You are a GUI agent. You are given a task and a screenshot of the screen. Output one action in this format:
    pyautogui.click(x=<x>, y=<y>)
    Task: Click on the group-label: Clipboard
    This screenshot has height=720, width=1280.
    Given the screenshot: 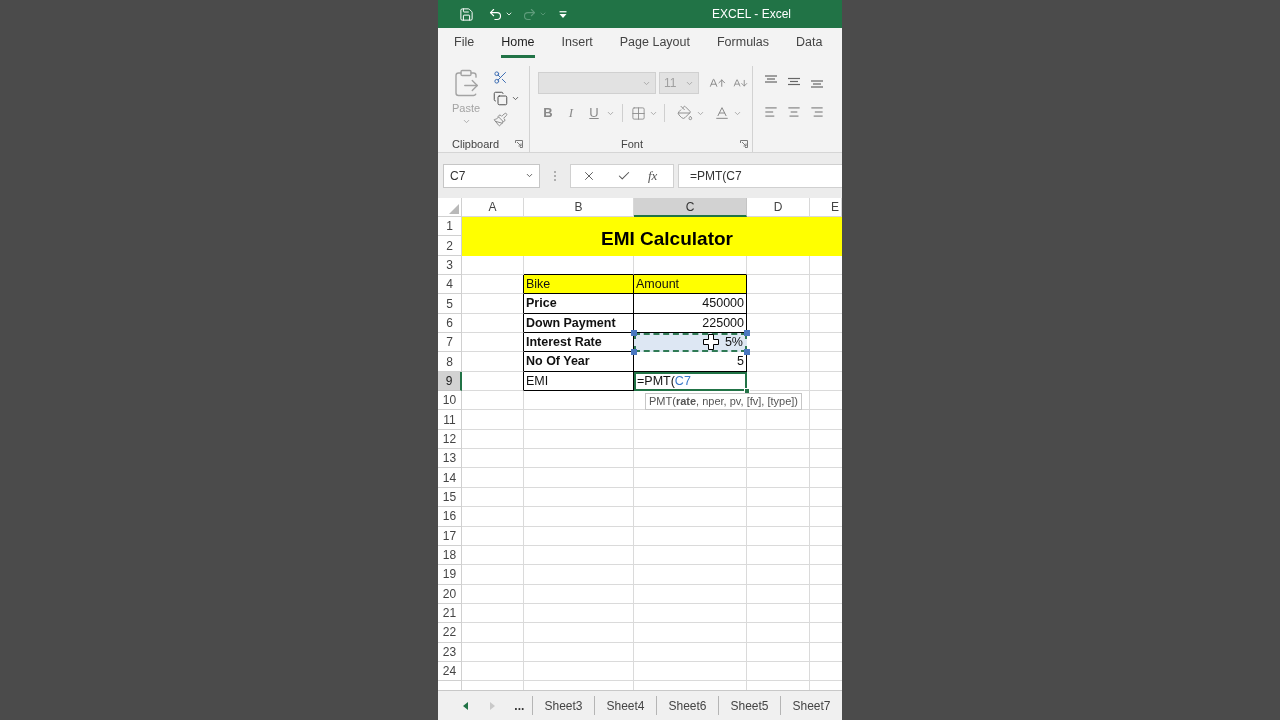 What is the action you would take?
    pyautogui.click(x=476, y=144)
    